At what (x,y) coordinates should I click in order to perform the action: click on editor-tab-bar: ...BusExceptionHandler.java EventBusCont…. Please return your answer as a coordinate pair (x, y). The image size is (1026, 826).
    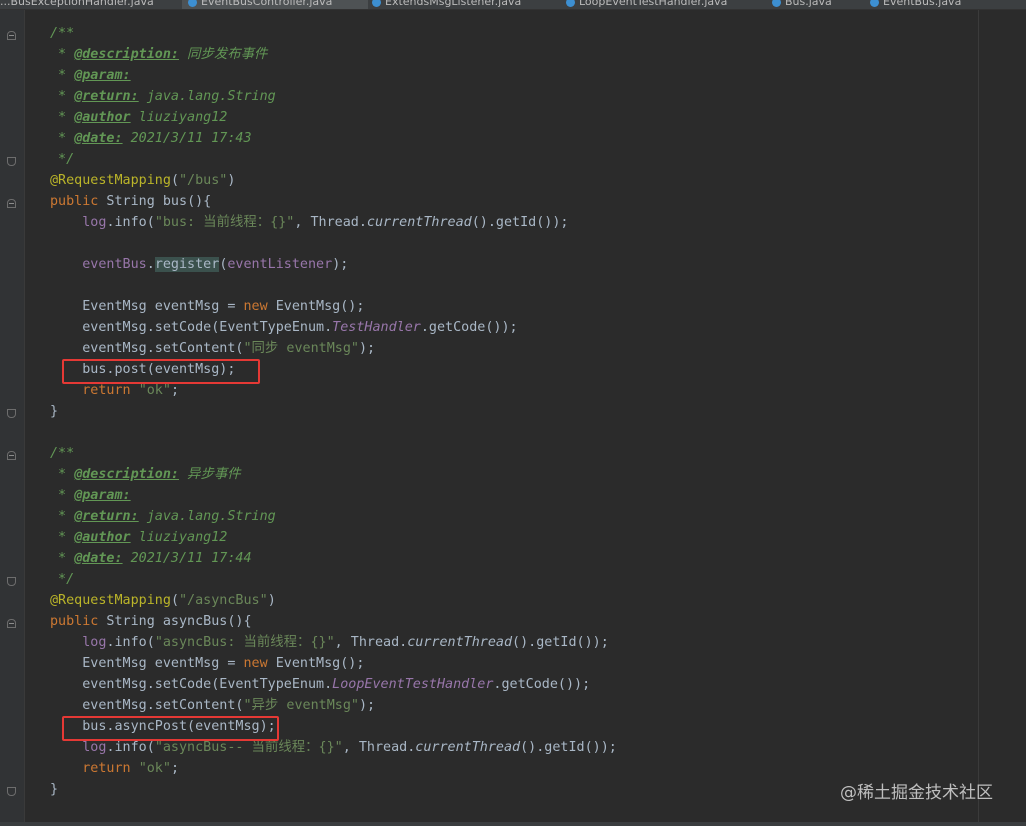
    Looking at the image, I should click on (513, 5).